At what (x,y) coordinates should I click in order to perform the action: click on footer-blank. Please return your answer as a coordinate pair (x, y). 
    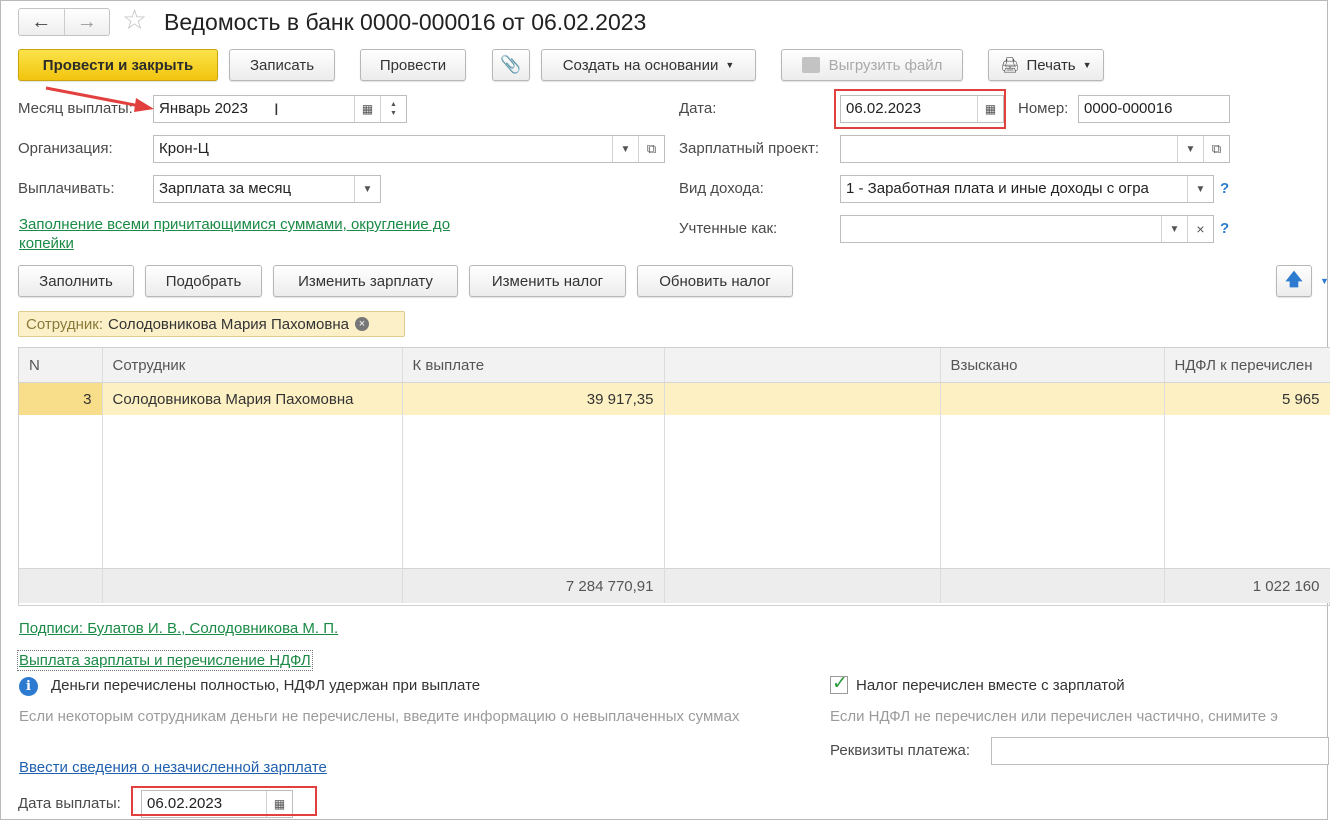
    Looking at the image, I should click on (802, 585).